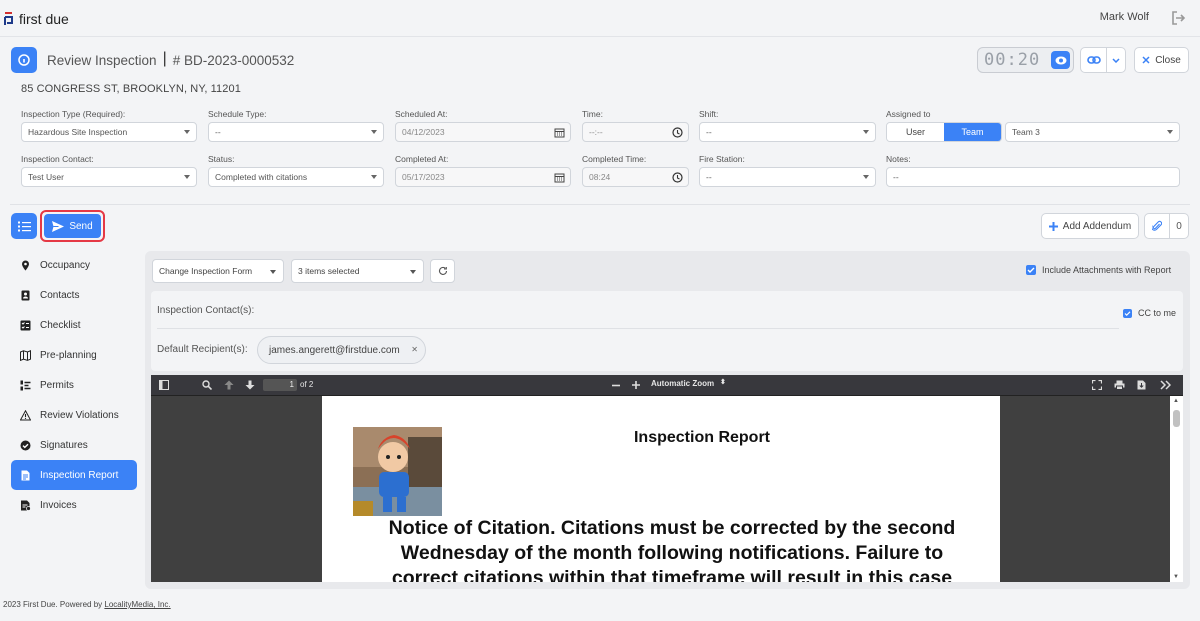 Image resolution: width=1200 pixels, height=621 pixels. What do you see at coordinates (109, 132) in the screenshot?
I see `inspection-type-select: Hazardous Site Inspection` at bounding box center [109, 132].